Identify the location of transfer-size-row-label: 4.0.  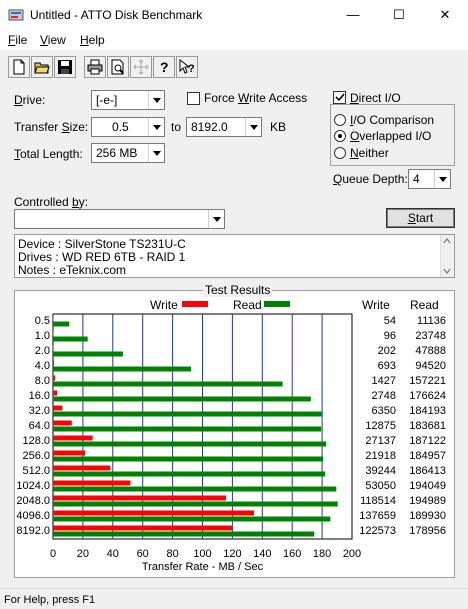
(42, 365).